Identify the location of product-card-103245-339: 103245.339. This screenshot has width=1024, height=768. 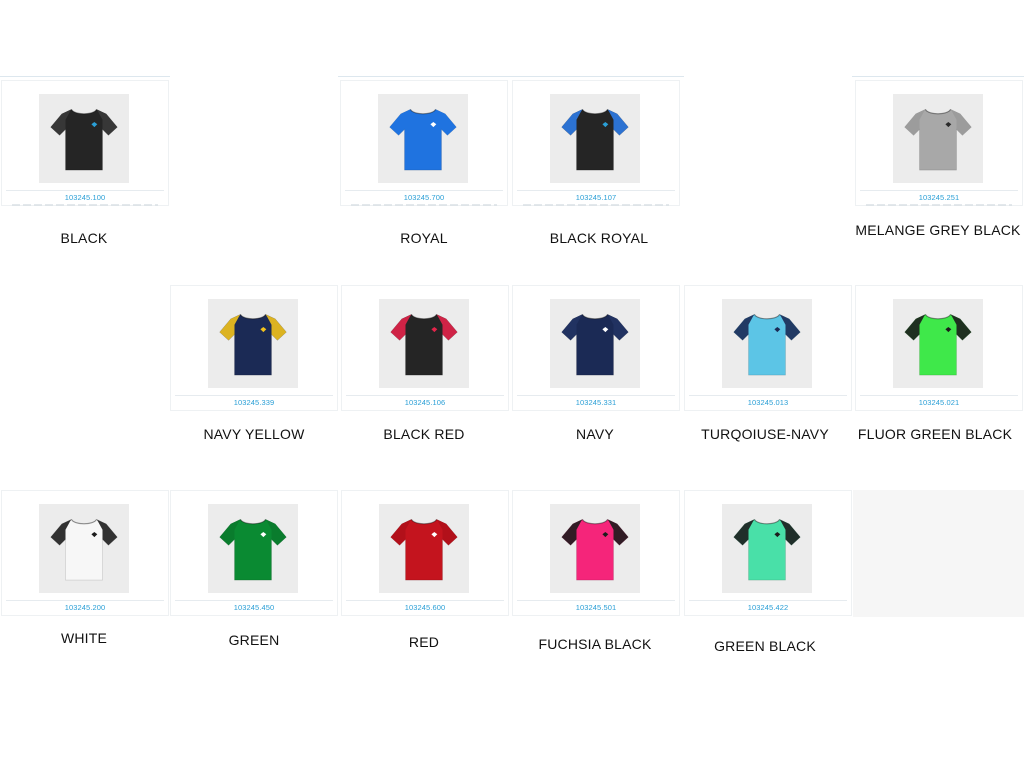
(254, 348).